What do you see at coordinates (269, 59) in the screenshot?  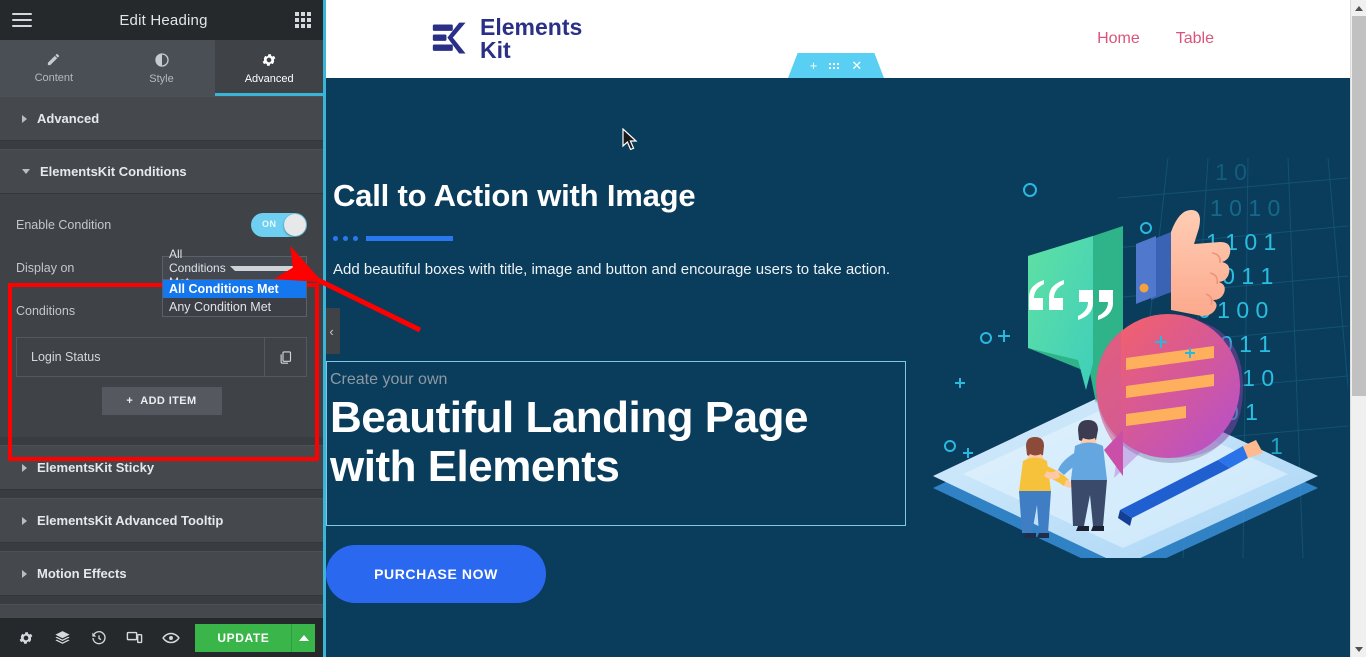 I see `gear-icon` at bounding box center [269, 59].